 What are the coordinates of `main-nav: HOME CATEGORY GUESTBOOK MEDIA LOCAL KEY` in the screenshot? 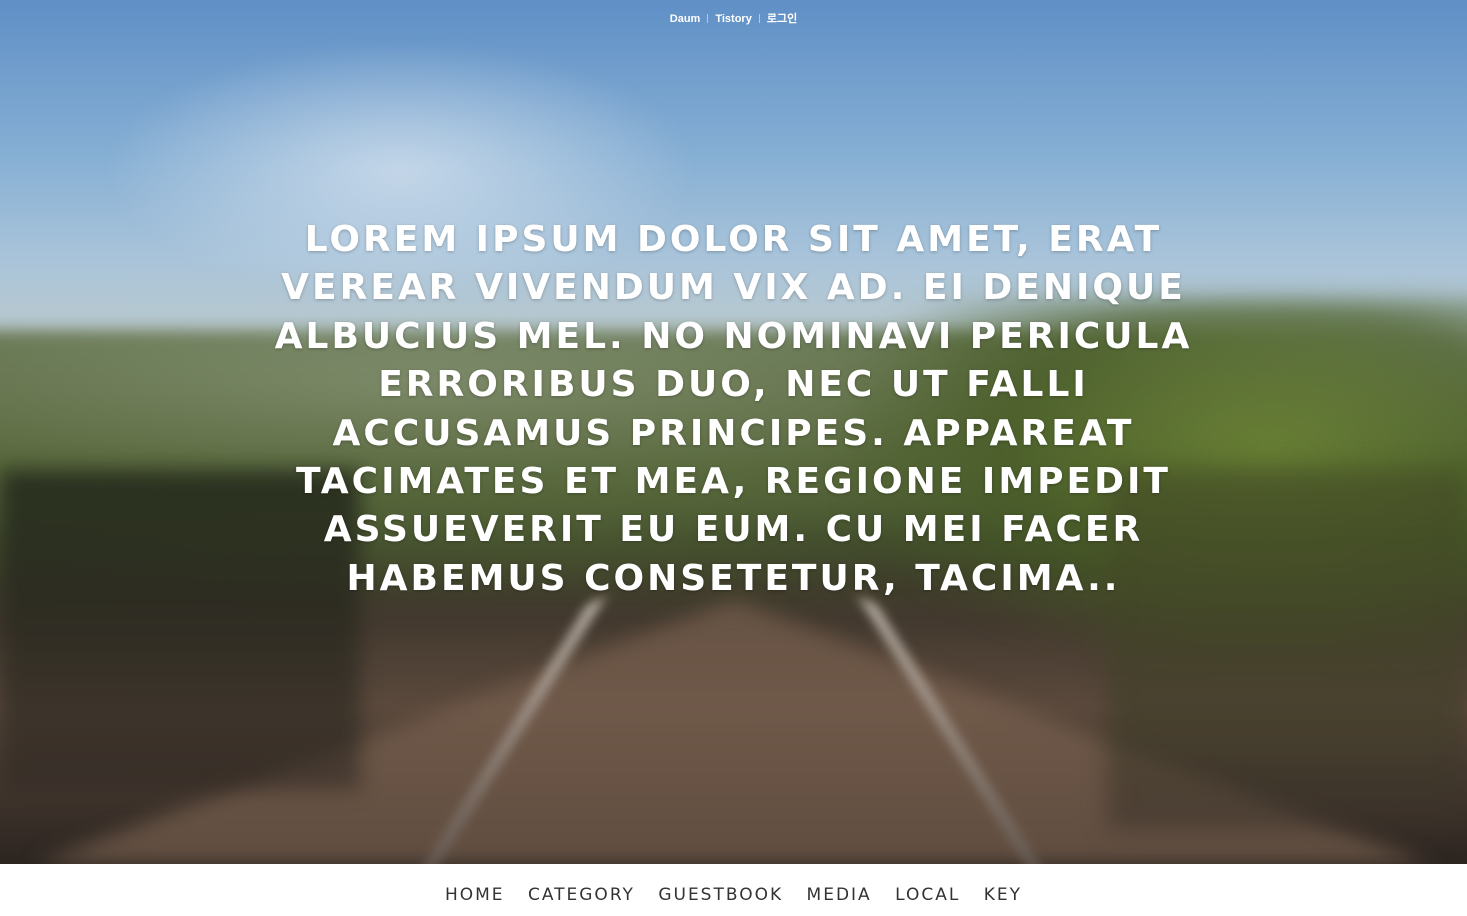 It's located at (733, 890).